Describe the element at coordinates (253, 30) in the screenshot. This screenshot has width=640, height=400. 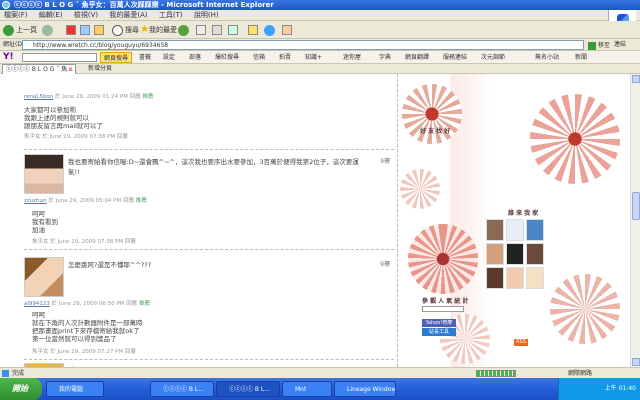
I see `note-button` at that location.